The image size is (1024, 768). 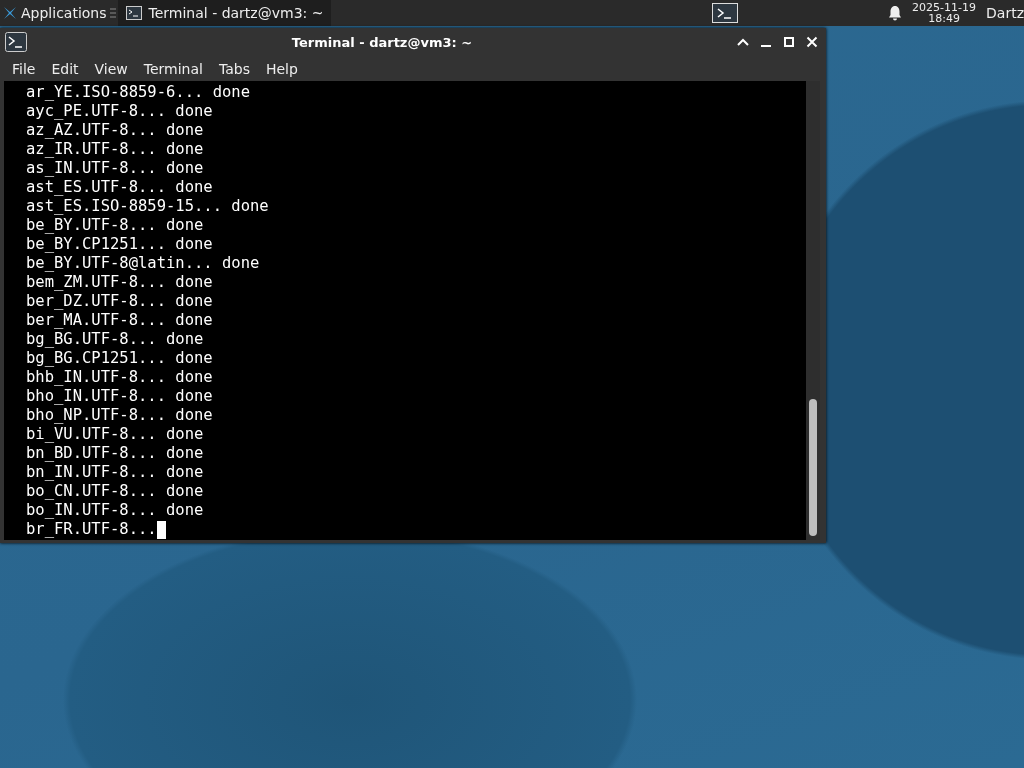 I want to click on output-line: be_BY.CP1251... done, so click(x=119, y=244).